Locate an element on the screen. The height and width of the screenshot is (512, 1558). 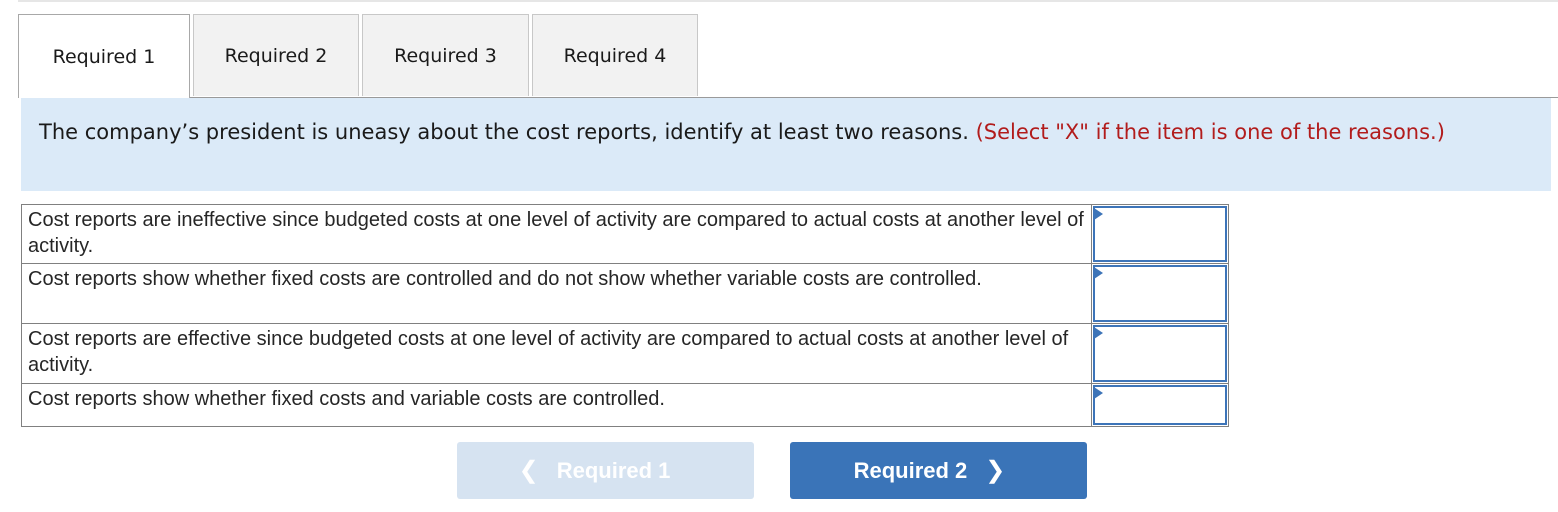
next-button-label: Required 2 is located at coordinates (910, 470).